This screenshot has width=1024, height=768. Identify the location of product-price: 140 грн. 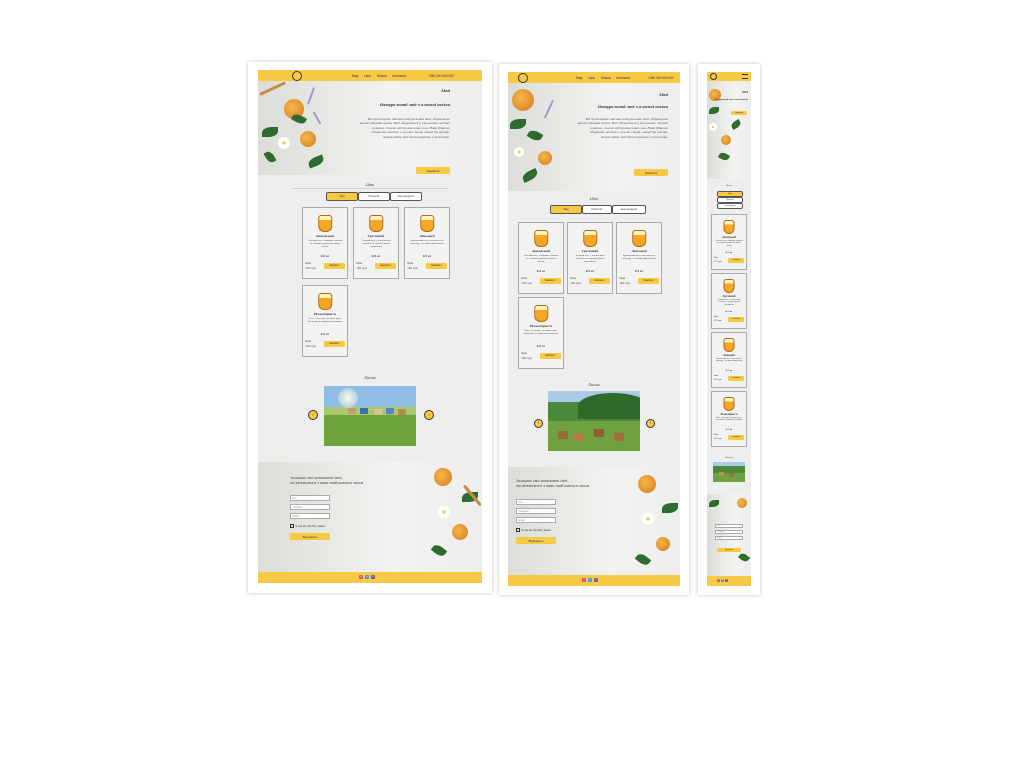
(412, 268).